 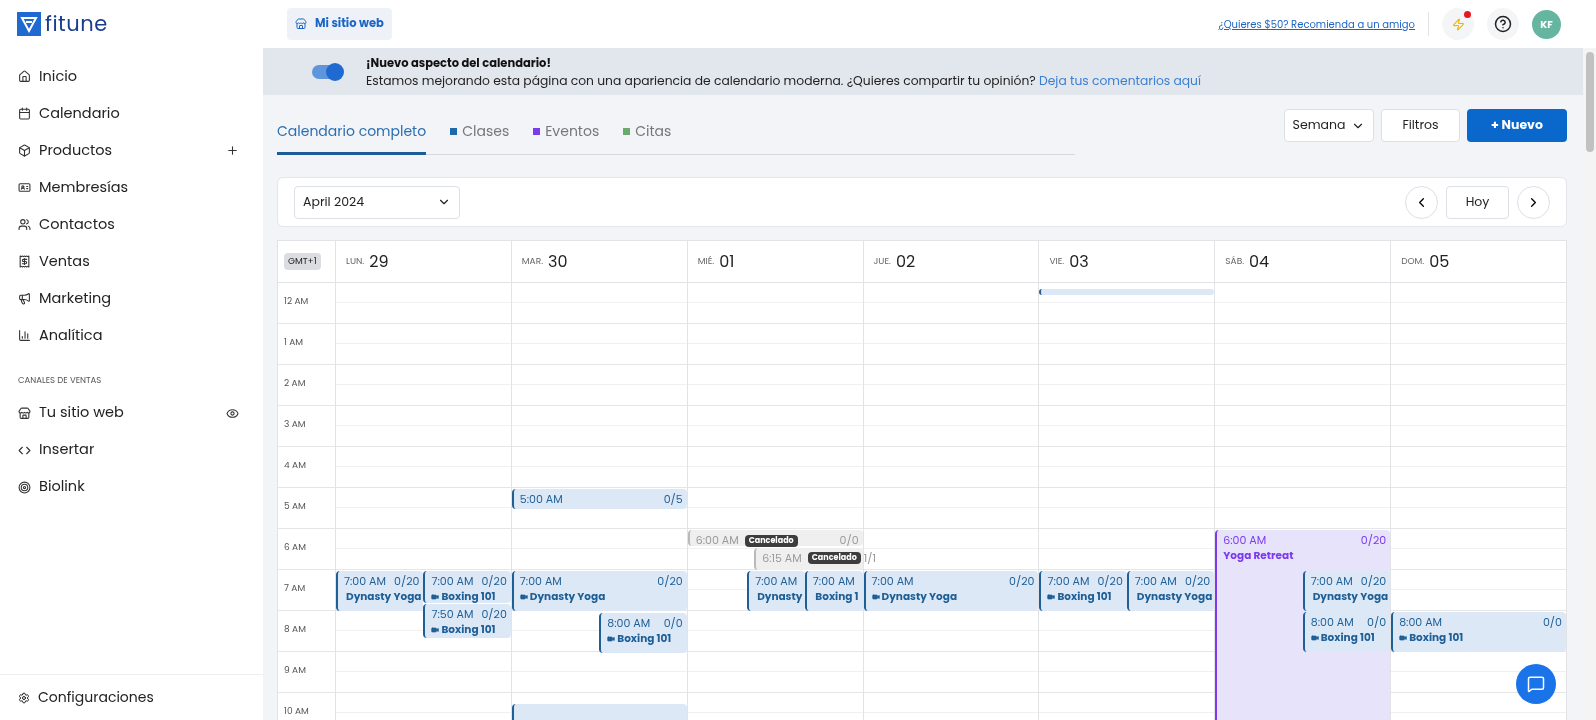 I want to click on help-icon, so click(x=1503, y=24).